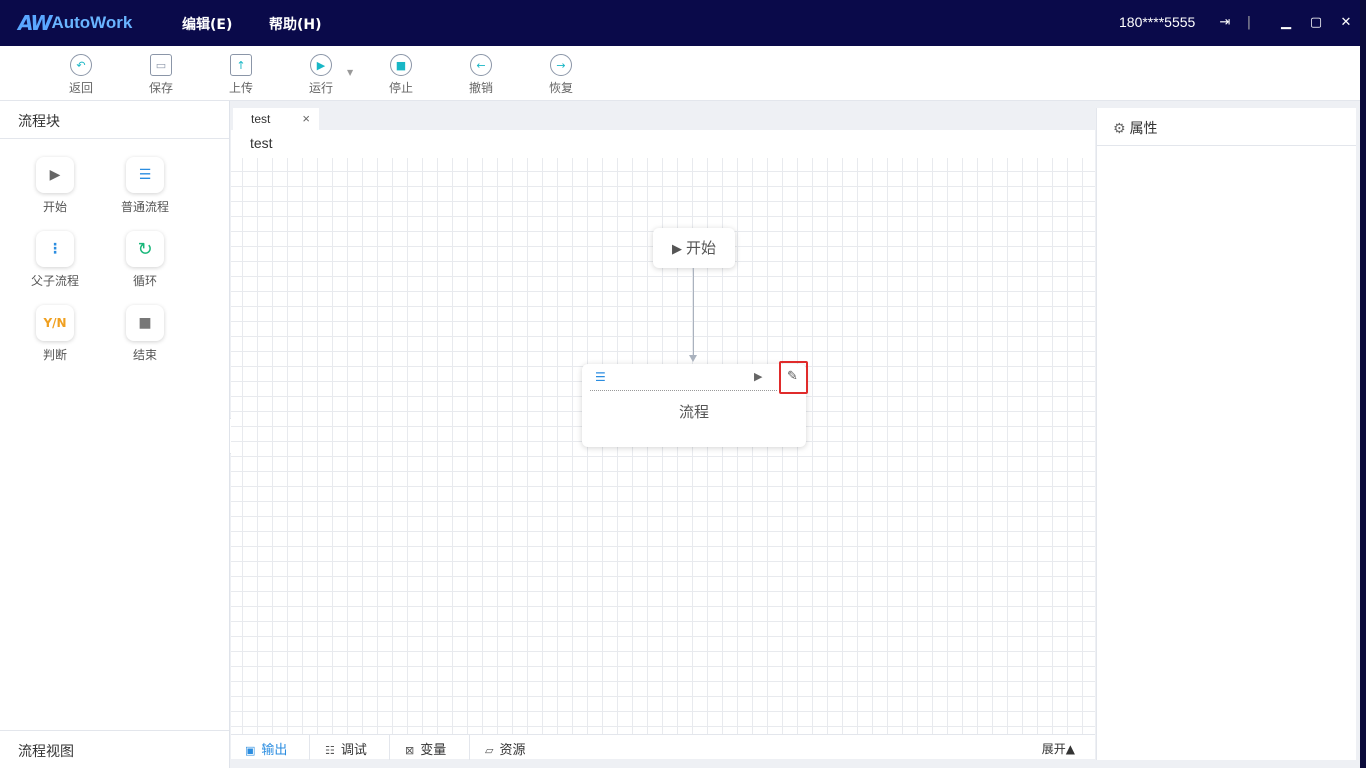 The image size is (1366, 768). Describe the element at coordinates (241, 65) in the screenshot. I see `upload-icon: ↑` at that location.